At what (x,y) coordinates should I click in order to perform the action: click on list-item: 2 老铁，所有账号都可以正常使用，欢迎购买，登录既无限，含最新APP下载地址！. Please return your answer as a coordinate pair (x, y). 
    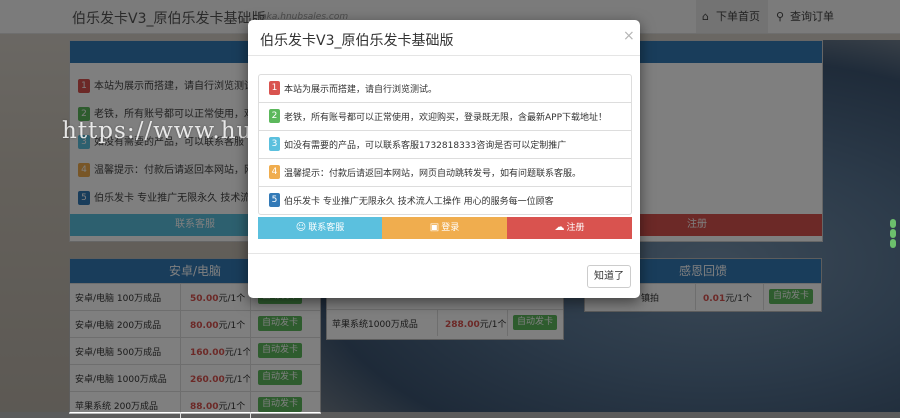
    Looking at the image, I should click on (445, 116).